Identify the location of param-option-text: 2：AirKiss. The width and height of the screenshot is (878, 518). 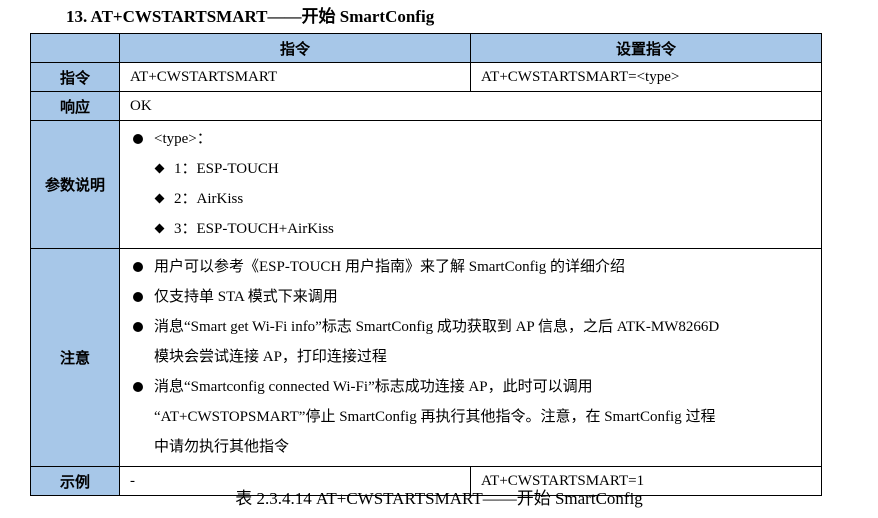
(209, 199).